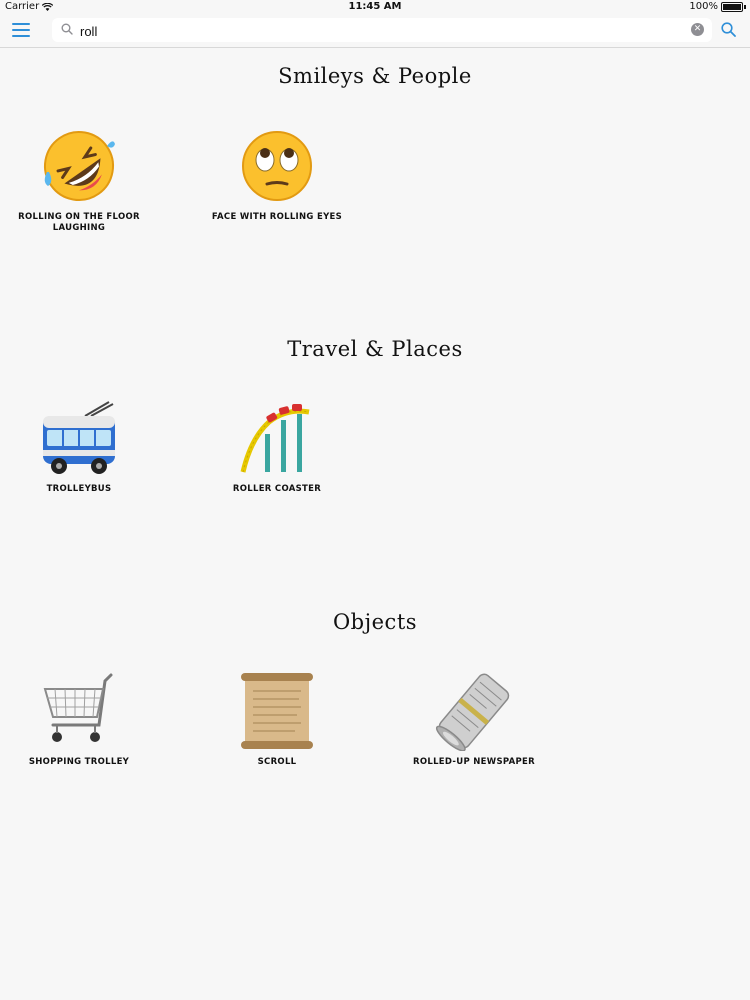 The image size is (750, 1000). Describe the element at coordinates (474, 762) in the screenshot. I see `emoji-label: ROLLED-UP NEWSPAPER` at that location.